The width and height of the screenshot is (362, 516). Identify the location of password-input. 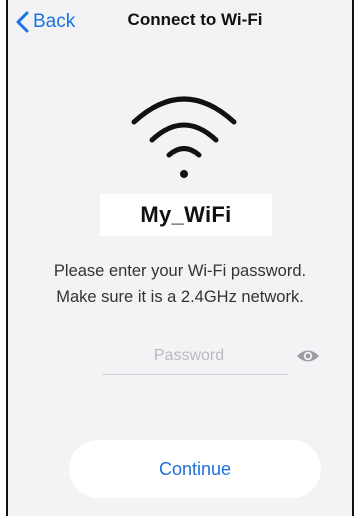
(189, 356).